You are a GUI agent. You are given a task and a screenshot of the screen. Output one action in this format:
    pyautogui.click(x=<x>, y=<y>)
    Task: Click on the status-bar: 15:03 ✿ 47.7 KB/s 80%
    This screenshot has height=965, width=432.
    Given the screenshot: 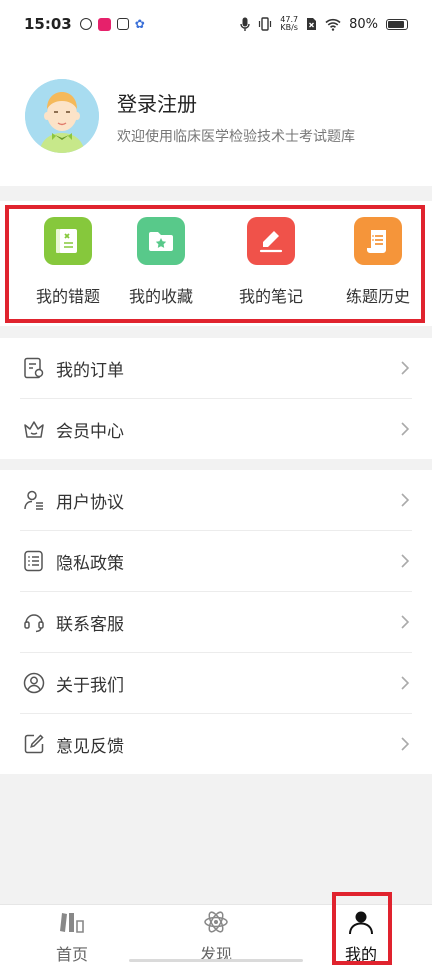 What is the action you would take?
    pyautogui.click(x=216, y=24)
    